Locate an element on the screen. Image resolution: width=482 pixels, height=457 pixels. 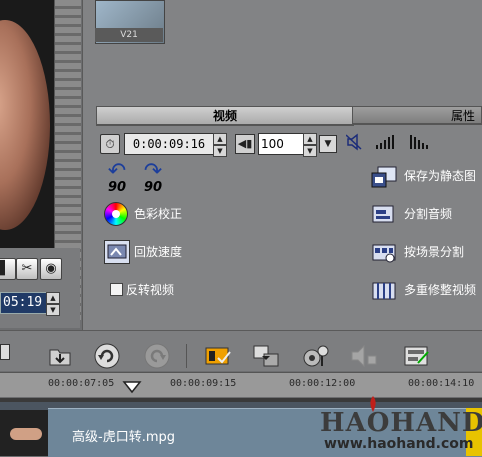
clip-name: 高级-虎口转.mpg is located at coordinates (123, 437).